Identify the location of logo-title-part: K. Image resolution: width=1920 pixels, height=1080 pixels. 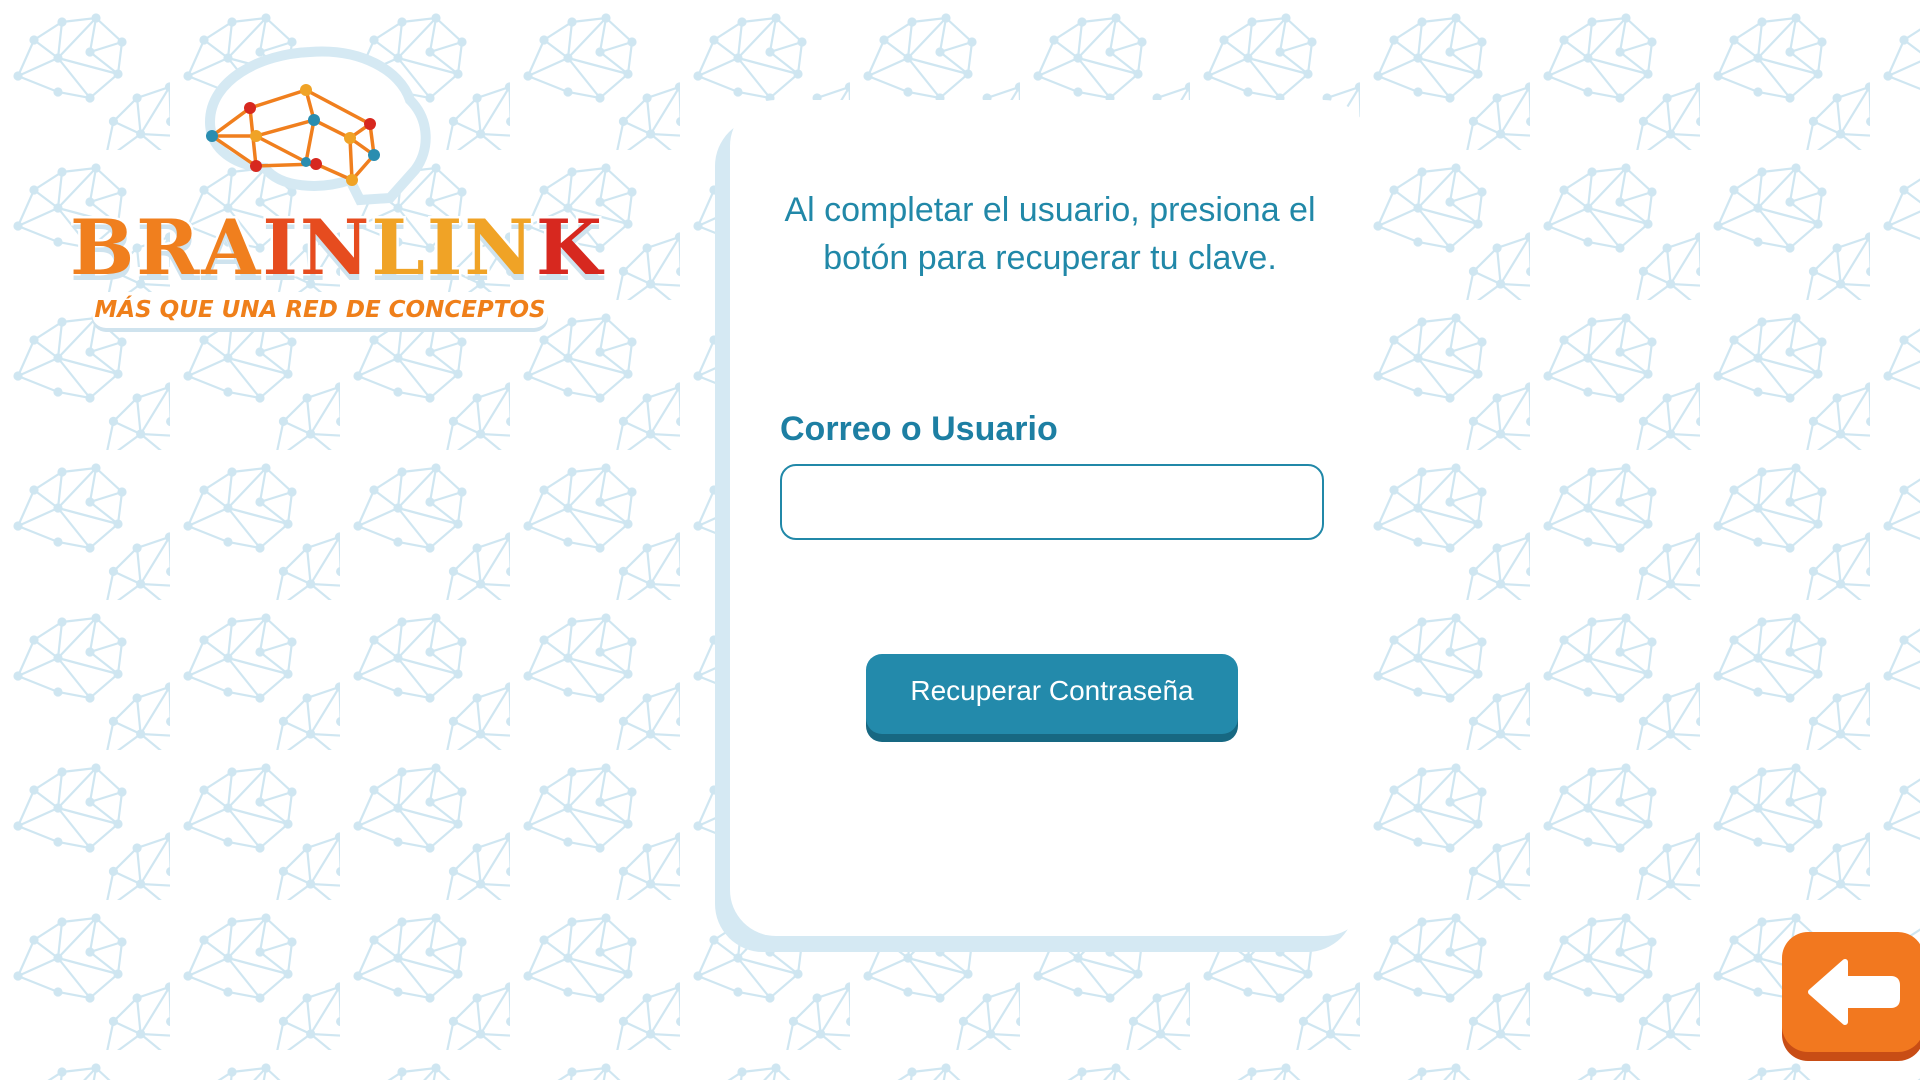
(568, 247).